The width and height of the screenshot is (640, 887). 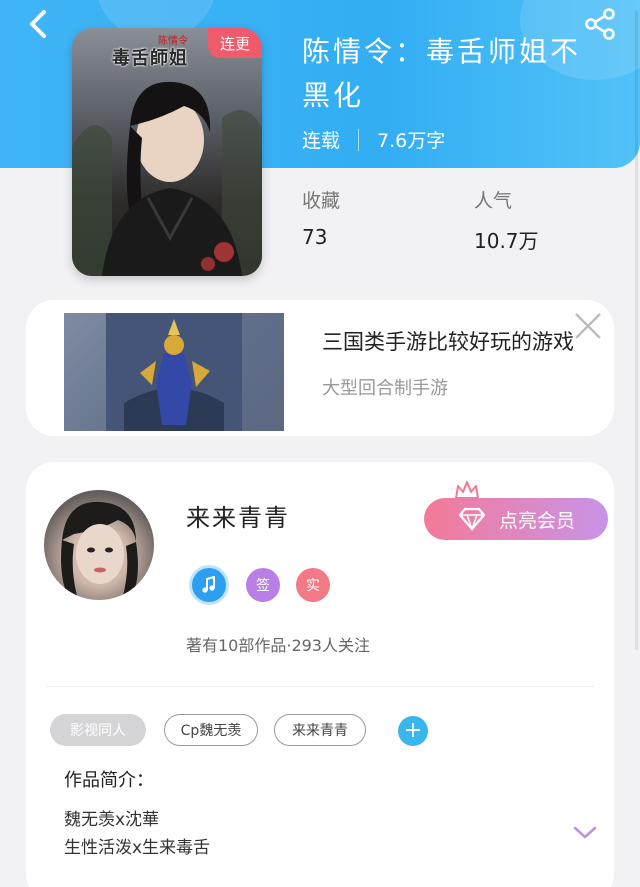 I want to click on book-title: 陈情令：毒舌师姐不黑化, so click(x=442, y=73).